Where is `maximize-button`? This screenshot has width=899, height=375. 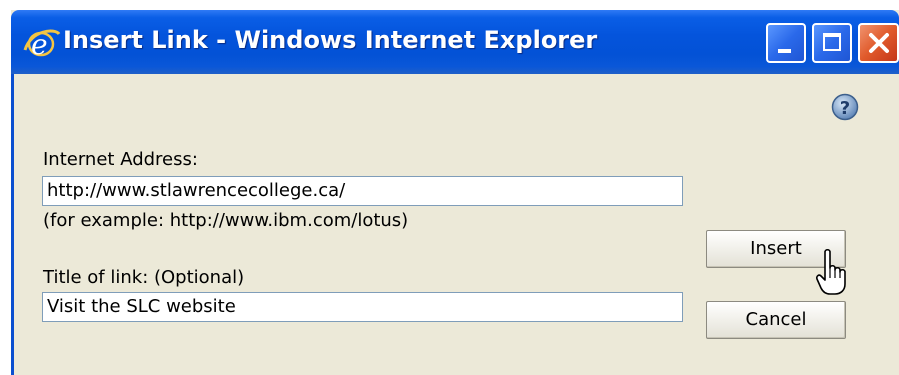 maximize-button is located at coordinates (832, 43).